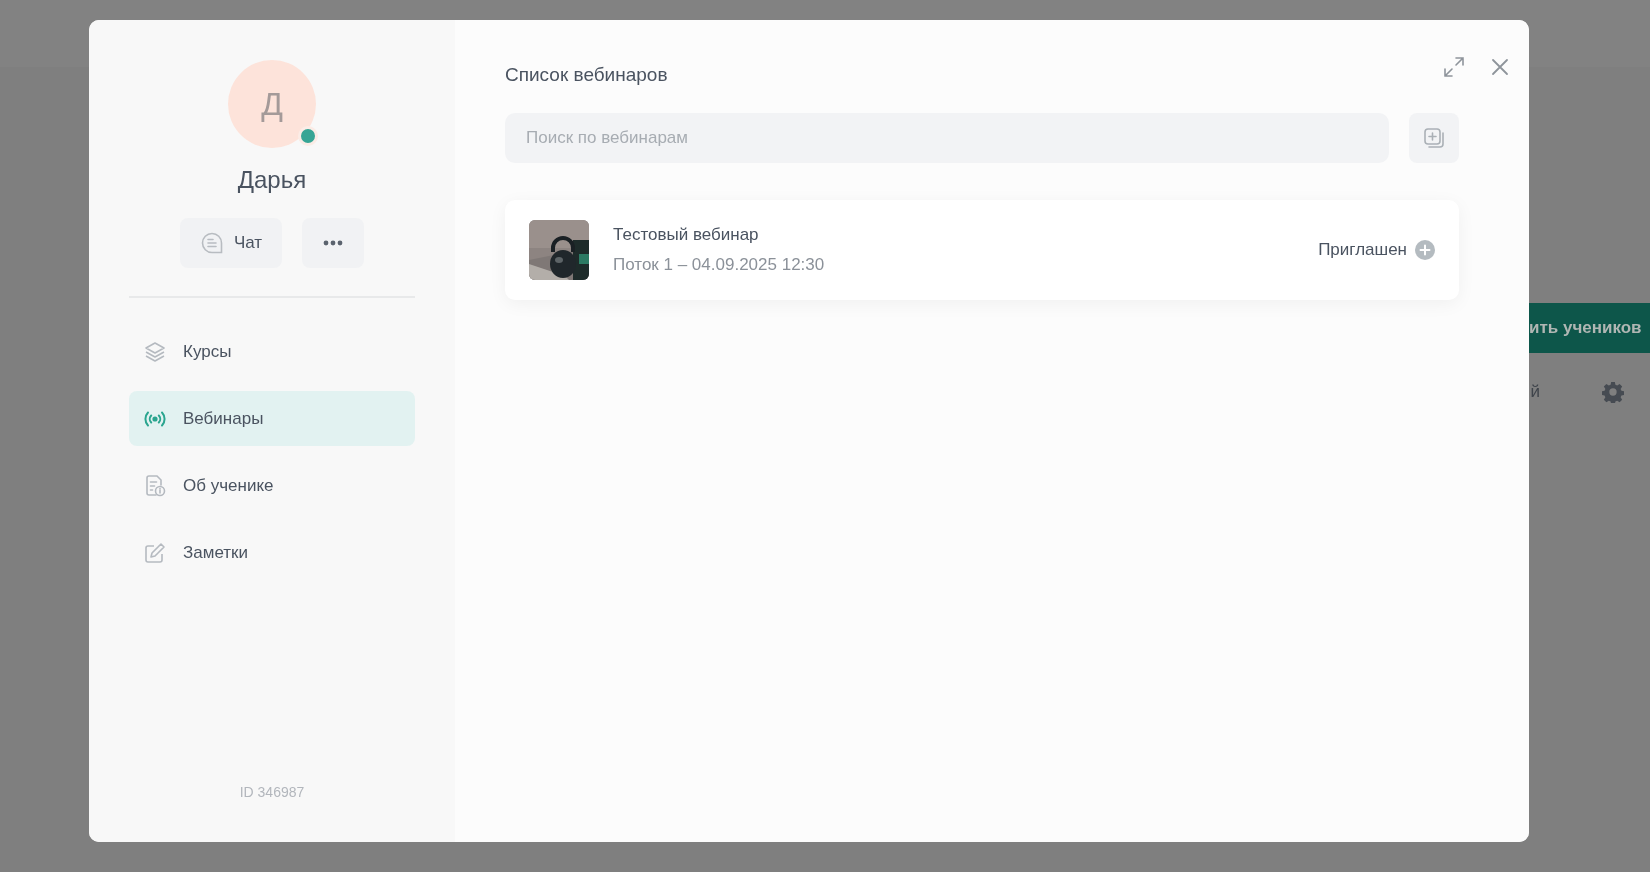 This screenshot has height=872, width=1650. What do you see at coordinates (272, 180) in the screenshot?
I see `student-name: Дарья` at bounding box center [272, 180].